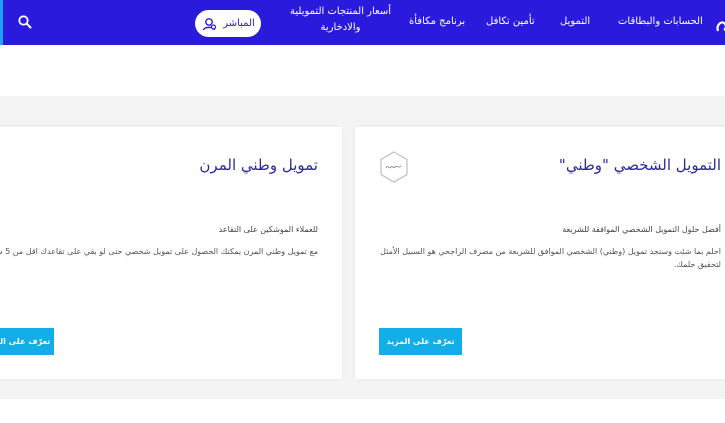 Image resolution: width=725 pixels, height=423 pixels. Describe the element at coordinates (639, 165) in the screenshot. I see `card-title: التمويل الشخصي "وطني"` at that location.